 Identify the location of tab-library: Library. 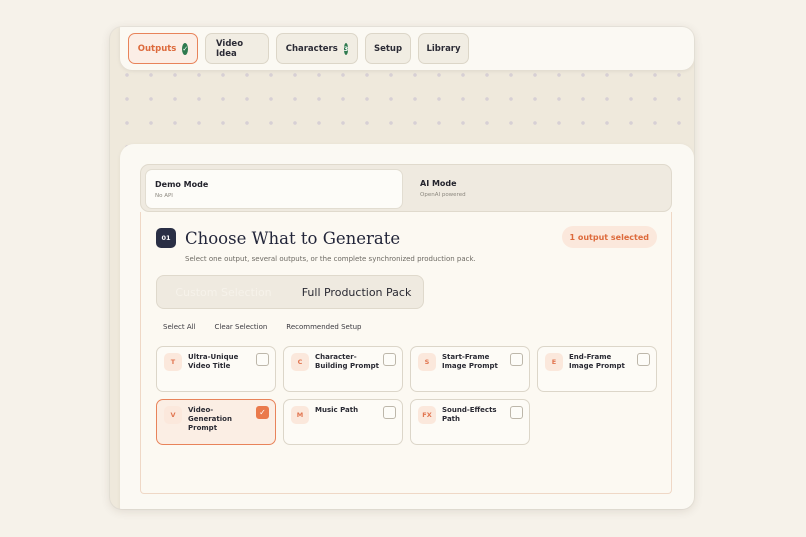
(443, 48).